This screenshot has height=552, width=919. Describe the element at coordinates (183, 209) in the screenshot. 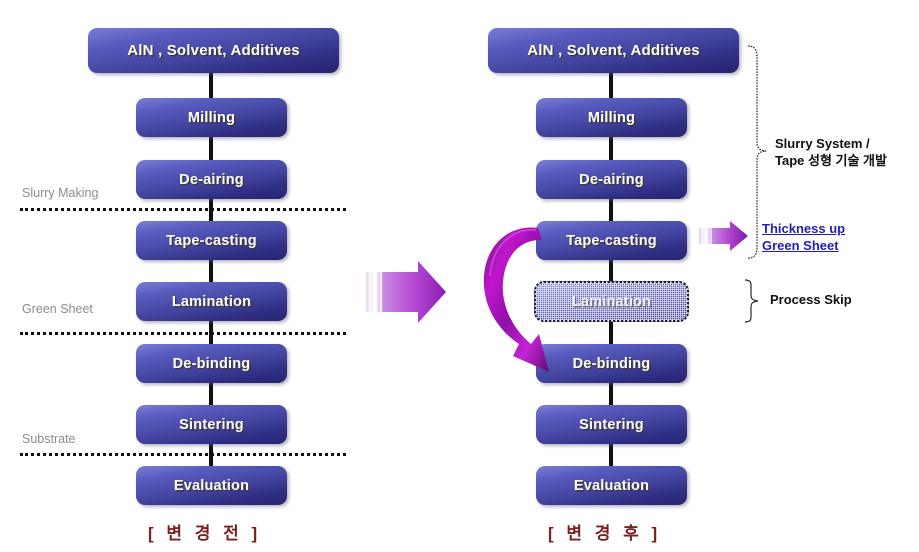

I see `stage-divider-slurry-making` at that location.